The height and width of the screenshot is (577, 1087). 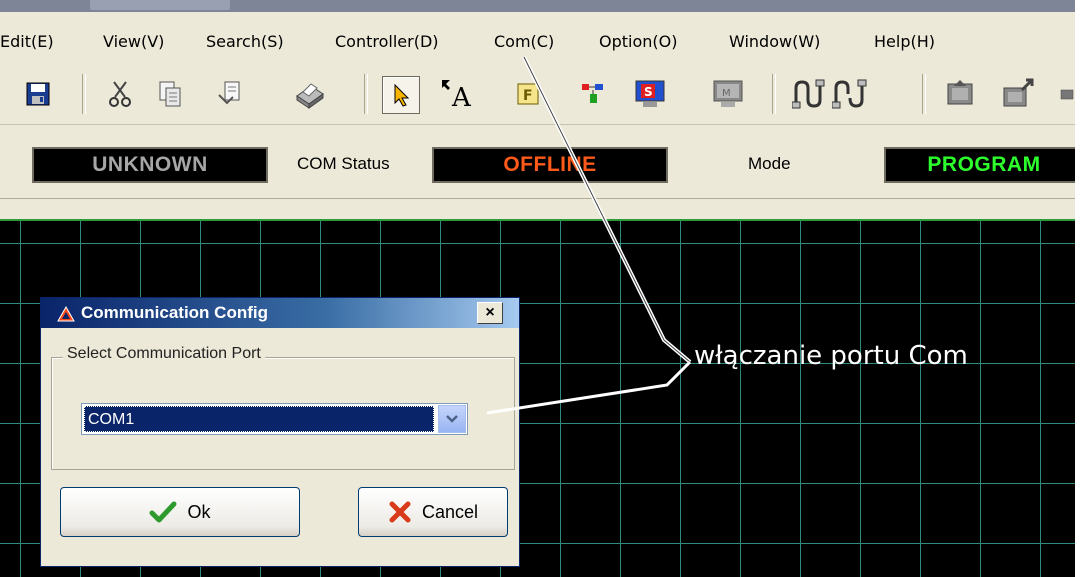 I want to click on status-bar: UNKNOWN COM Status OFFLINE Mode PROGRAM, so click(x=537, y=161).